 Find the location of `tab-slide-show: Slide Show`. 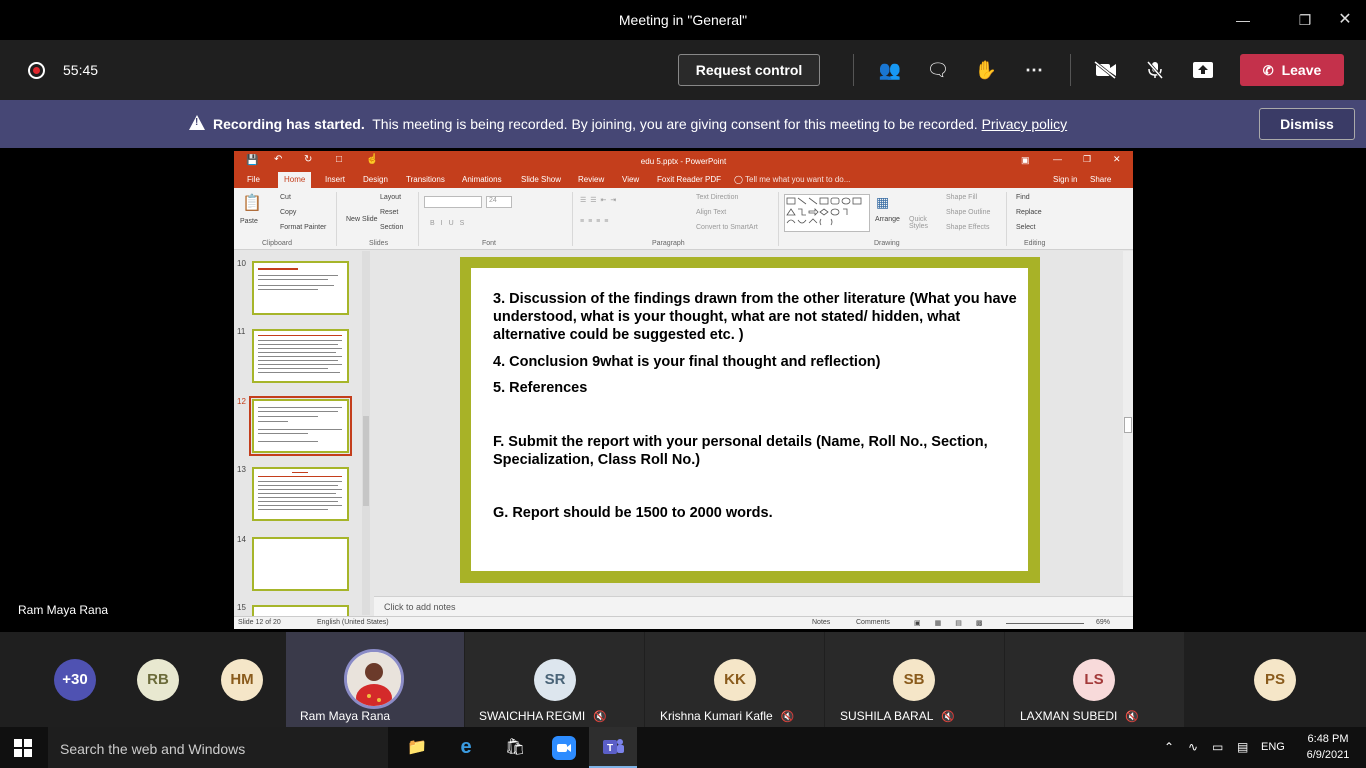

tab-slide-show: Slide Show is located at coordinates (541, 179).